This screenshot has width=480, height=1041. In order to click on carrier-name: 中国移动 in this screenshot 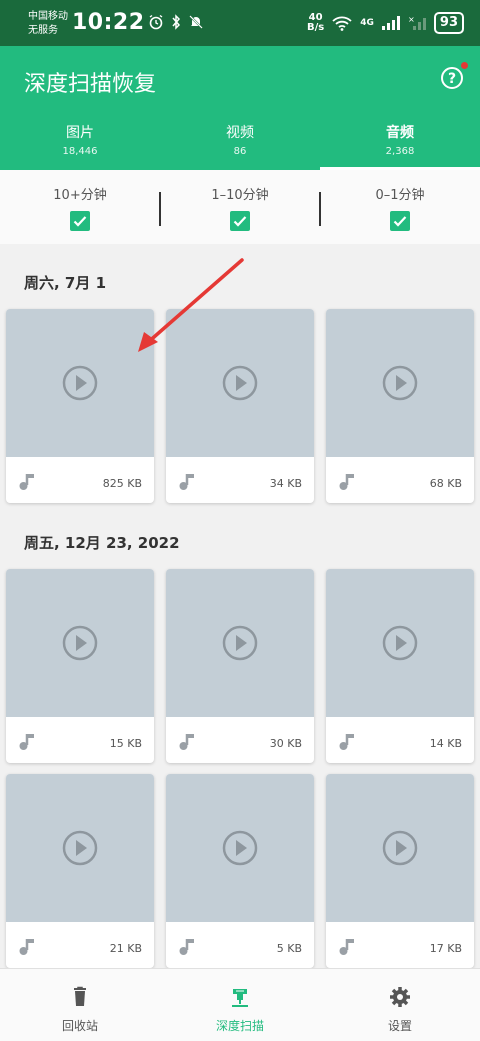, I will do `click(48, 16)`.